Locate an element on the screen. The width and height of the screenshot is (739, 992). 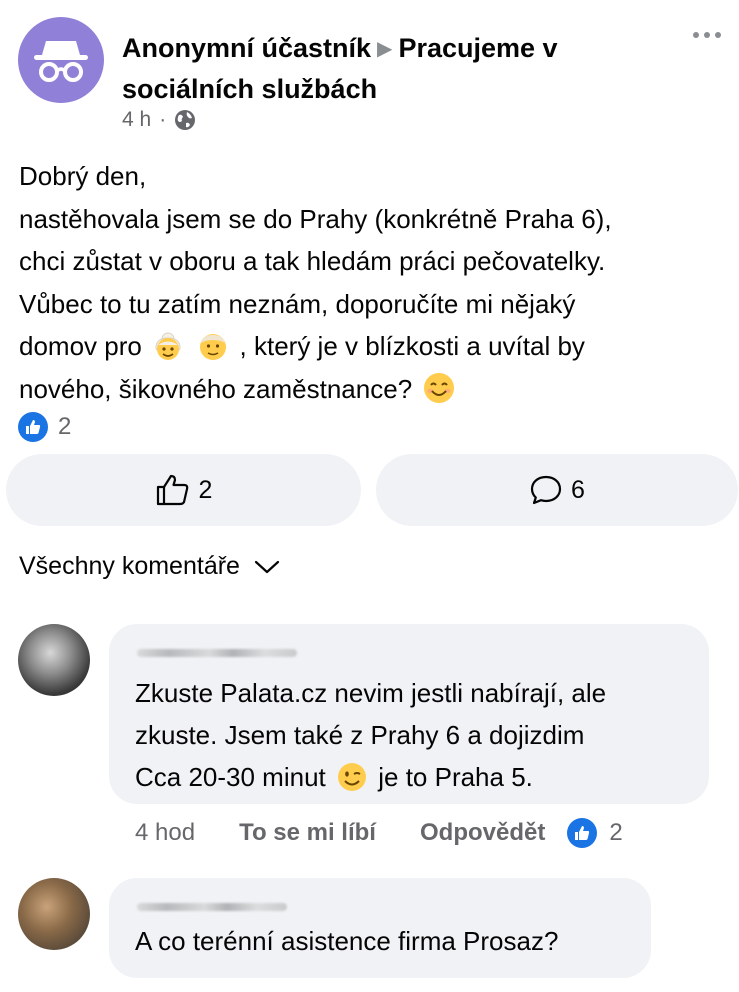
older-woman-emoji-icon is located at coordinates (168, 346).